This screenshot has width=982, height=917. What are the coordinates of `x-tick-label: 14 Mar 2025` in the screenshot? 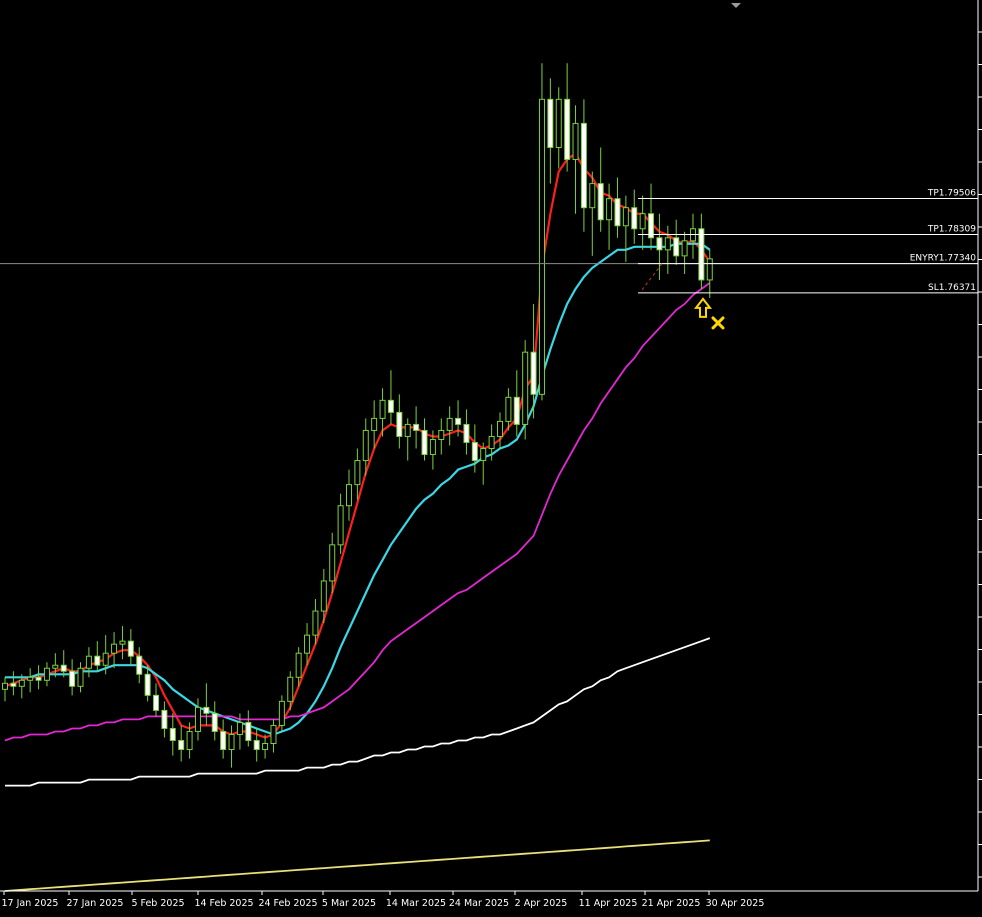 It's located at (416, 903).